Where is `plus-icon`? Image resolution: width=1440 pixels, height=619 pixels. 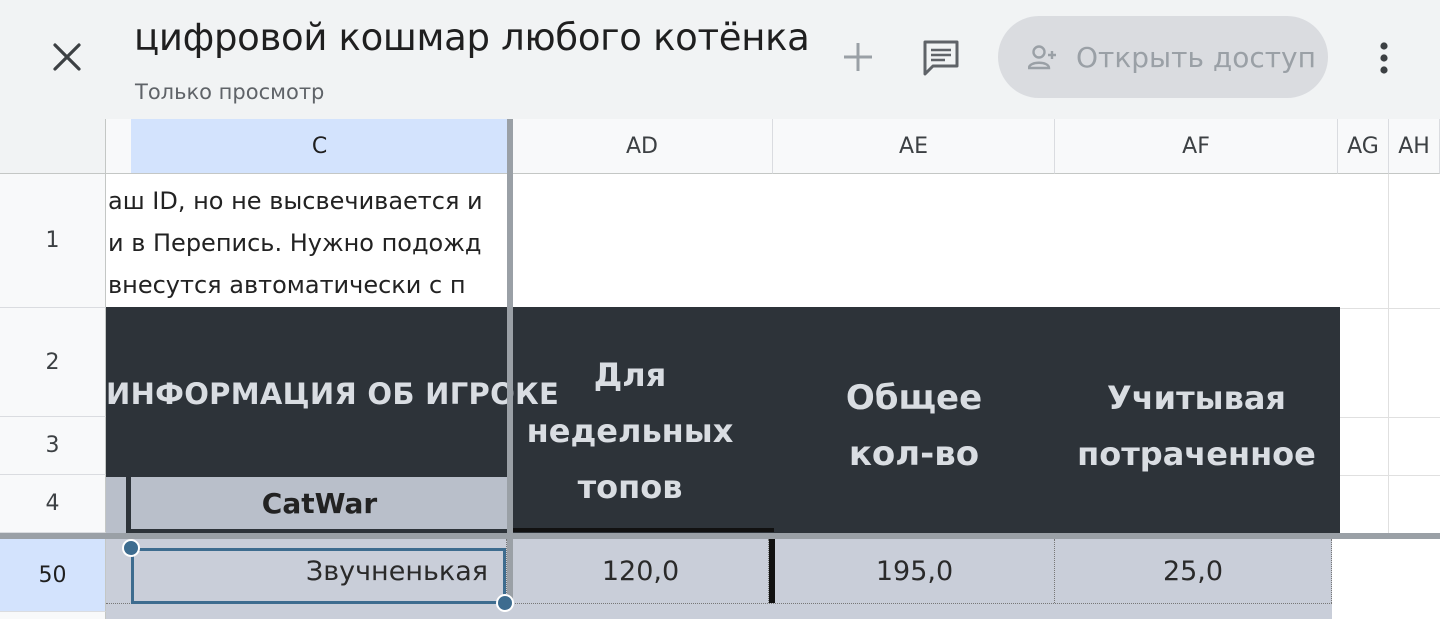
plus-icon is located at coordinates (858, 57).